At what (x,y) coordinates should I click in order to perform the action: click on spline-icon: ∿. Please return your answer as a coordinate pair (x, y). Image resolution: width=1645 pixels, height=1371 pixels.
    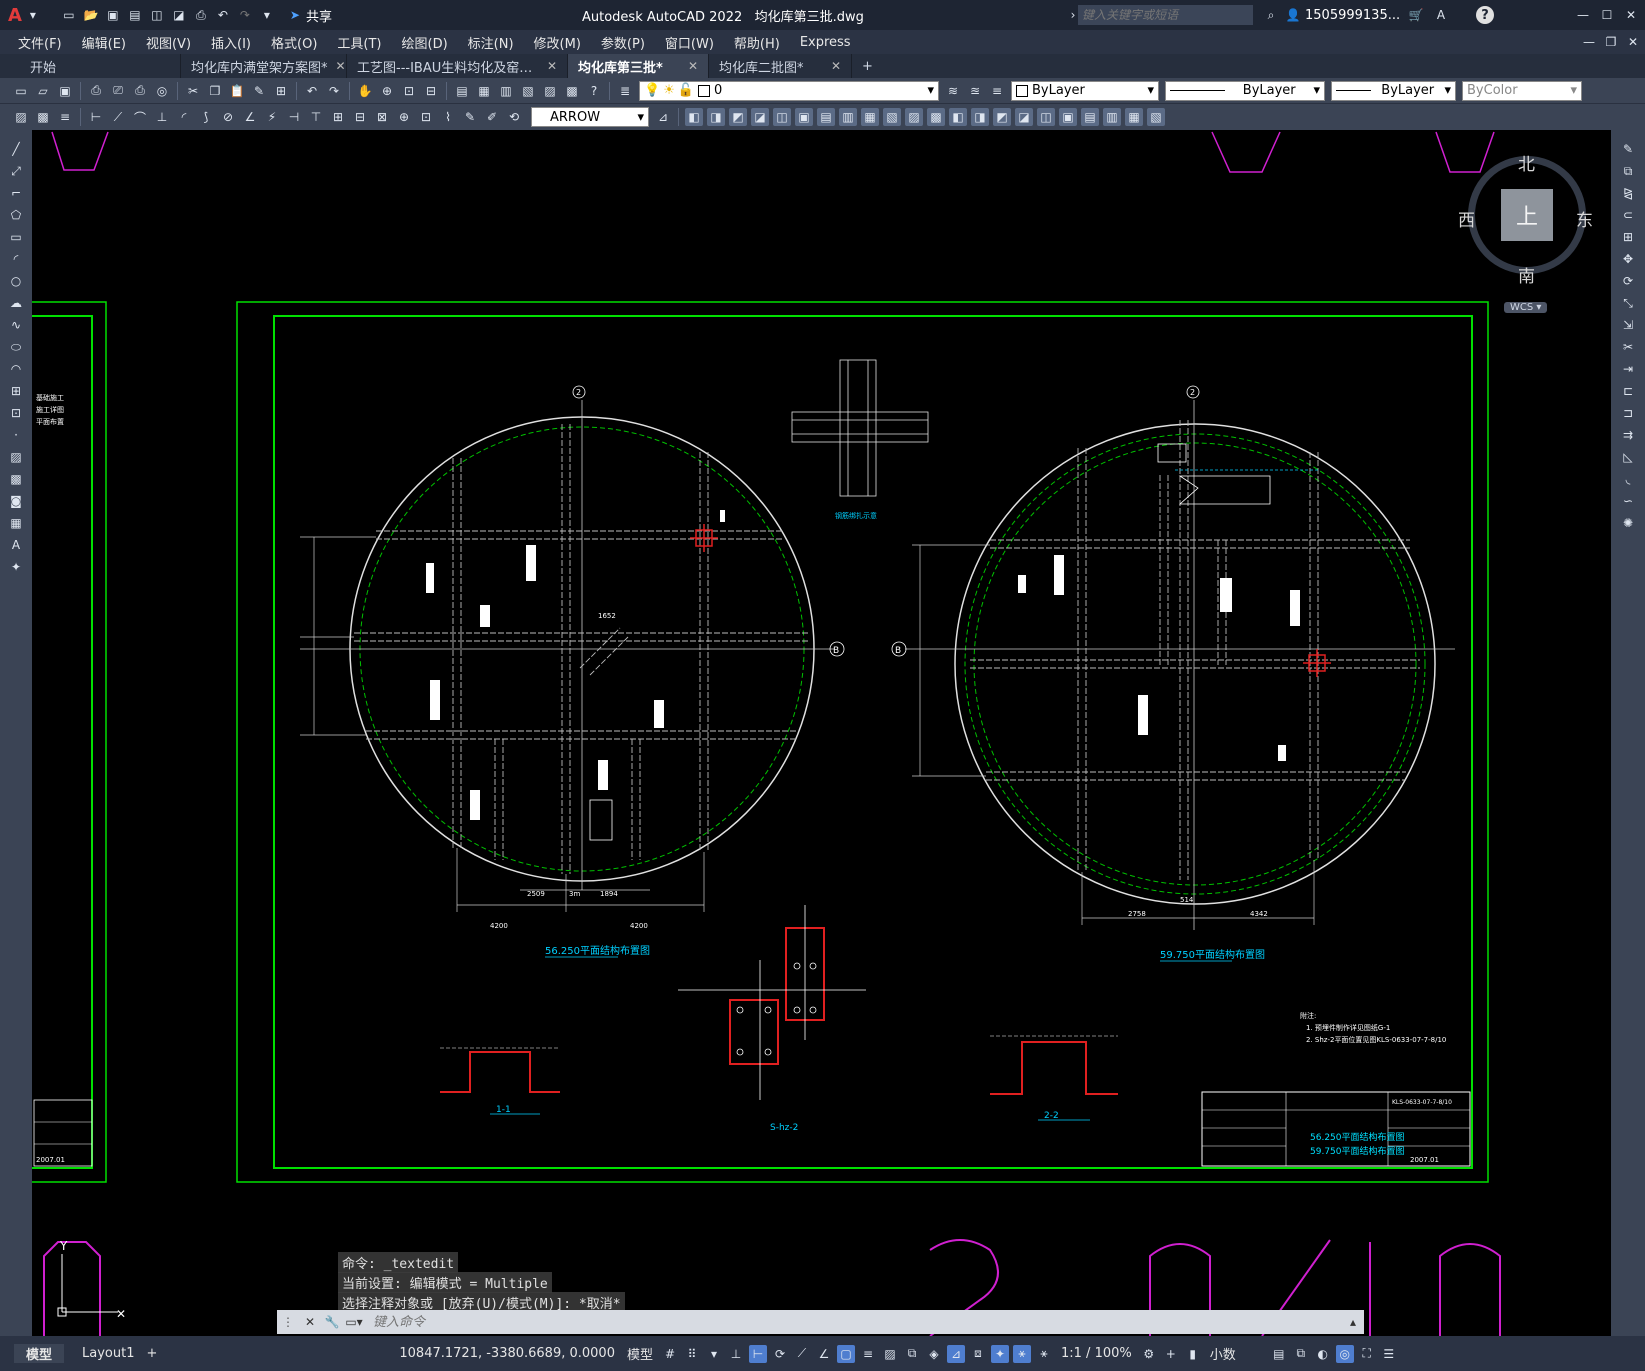
    Looking at the image, I should click on (16, 325).